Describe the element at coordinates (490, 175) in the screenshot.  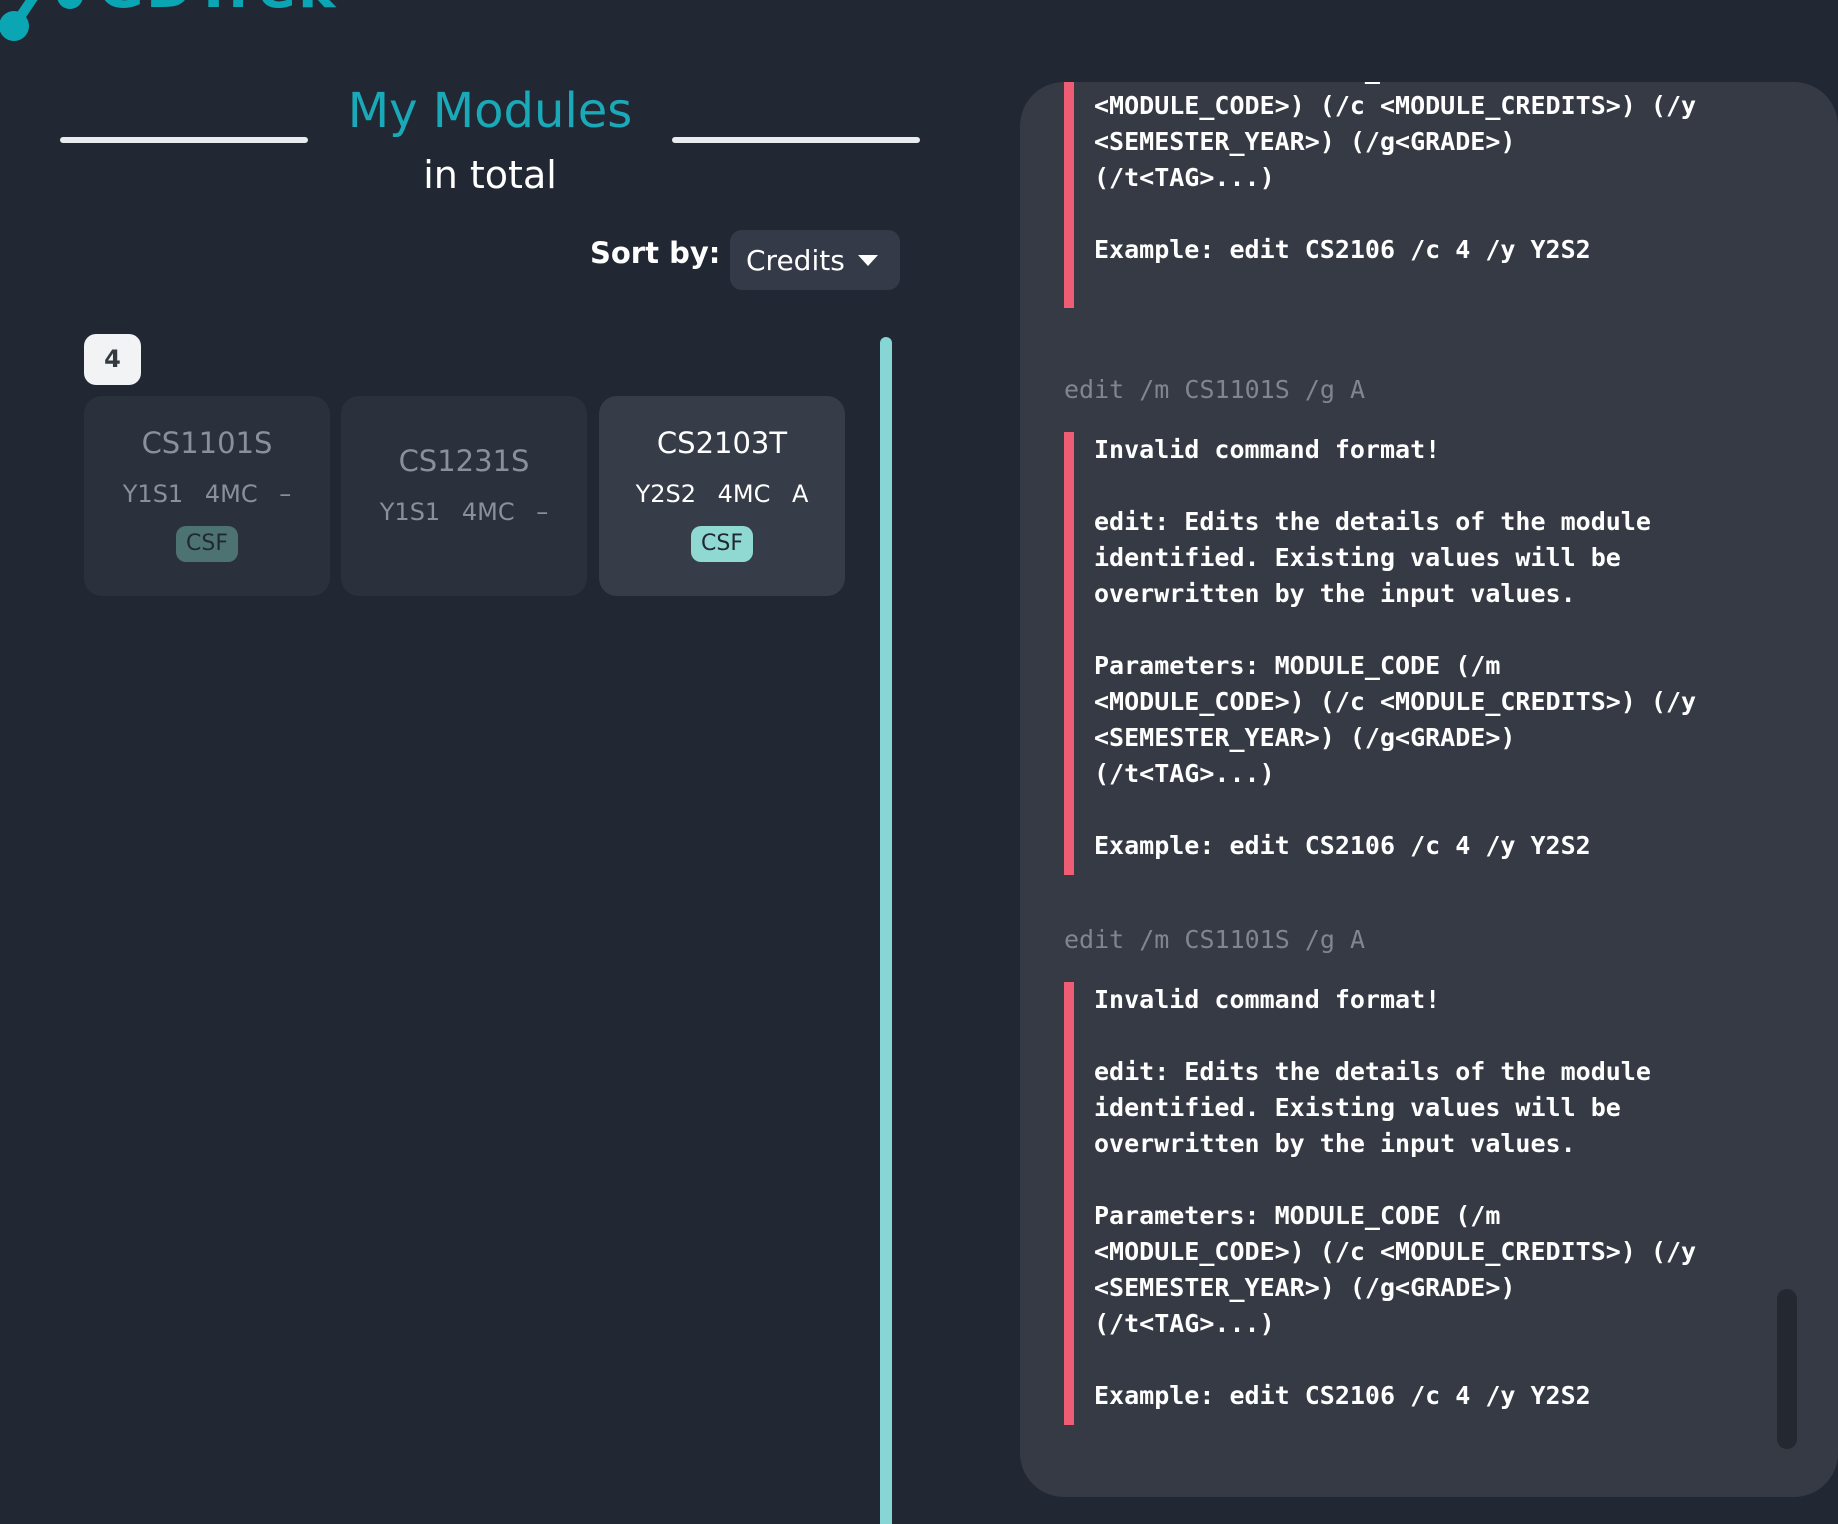
I see `page-subtitle: in total` at that location.